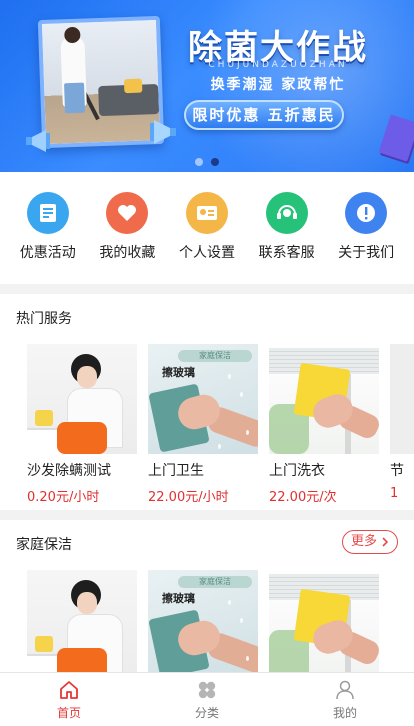 The height and width of the screenshot is (726, 414). Describe the element at coordinates (278, 85) in the screenshot. I see `banner-tagline: 换季潮湿 家政帮忙` at that location.